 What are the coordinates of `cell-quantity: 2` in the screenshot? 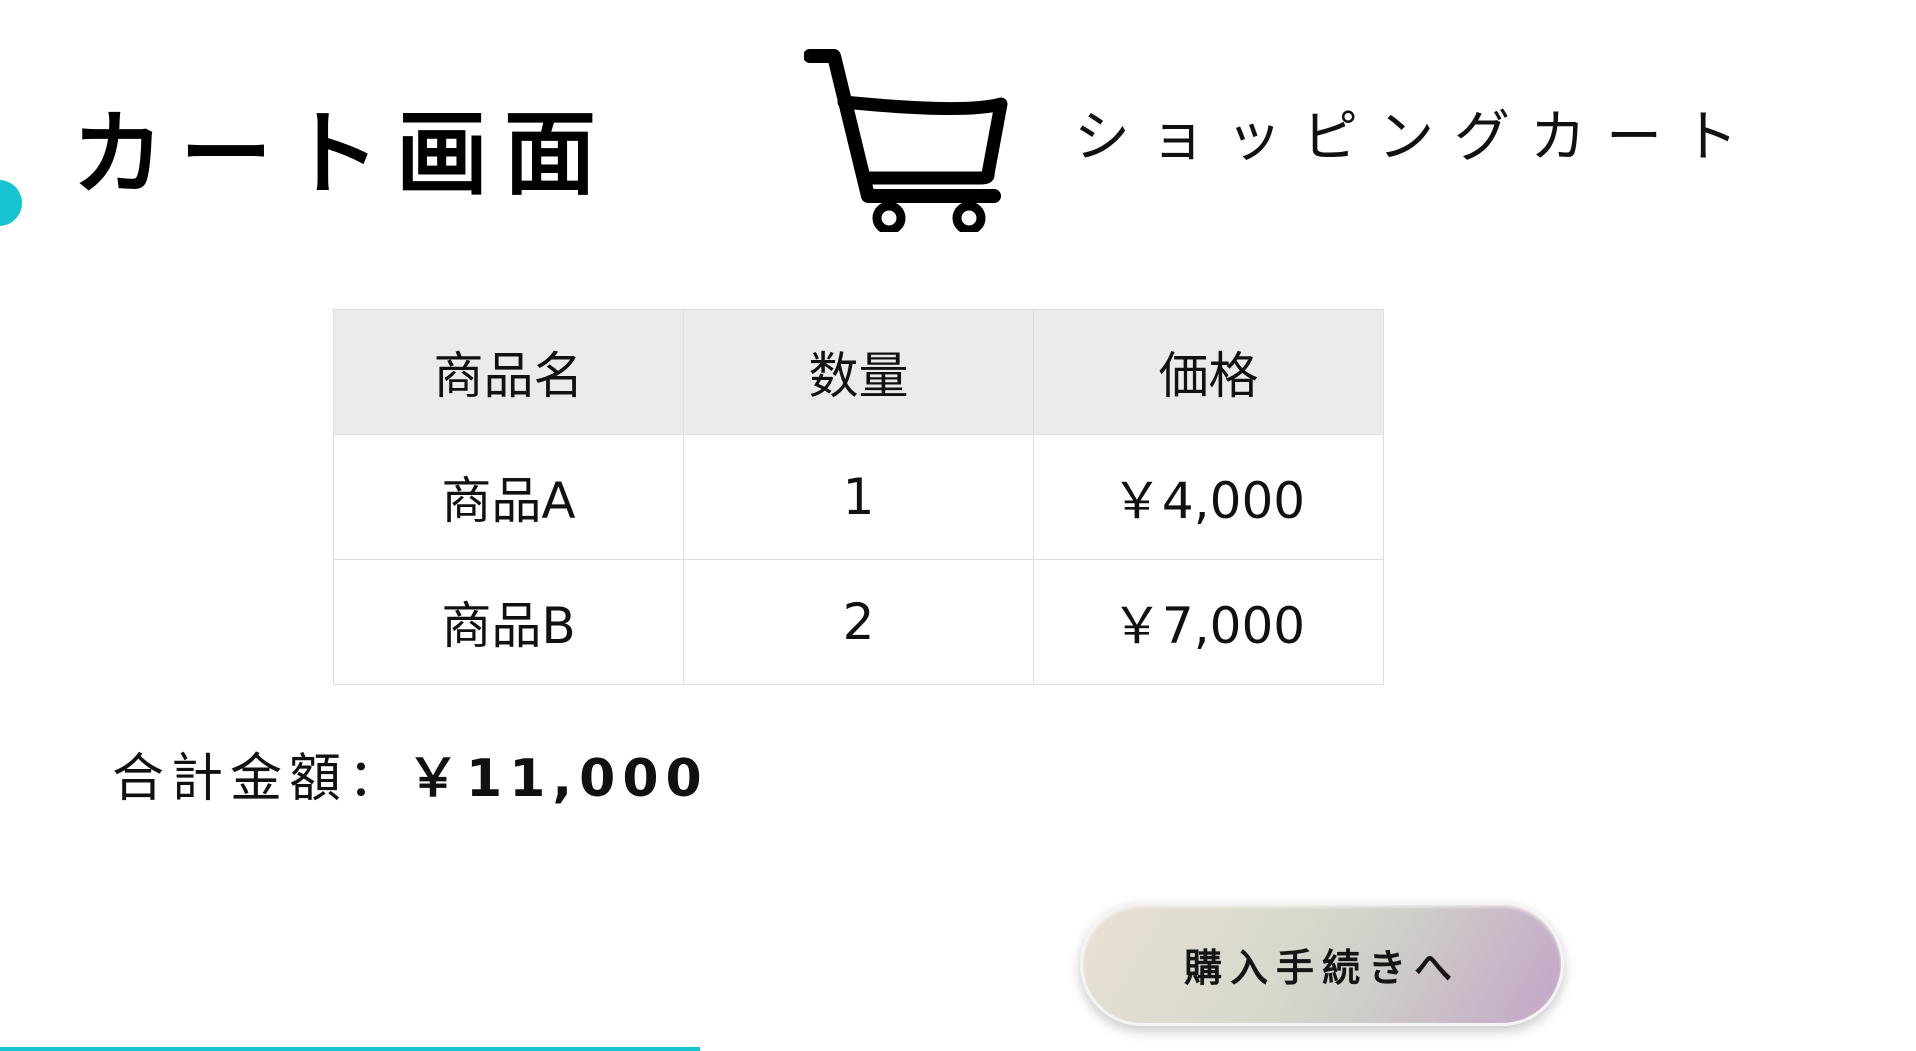 It's located at (858, 622).